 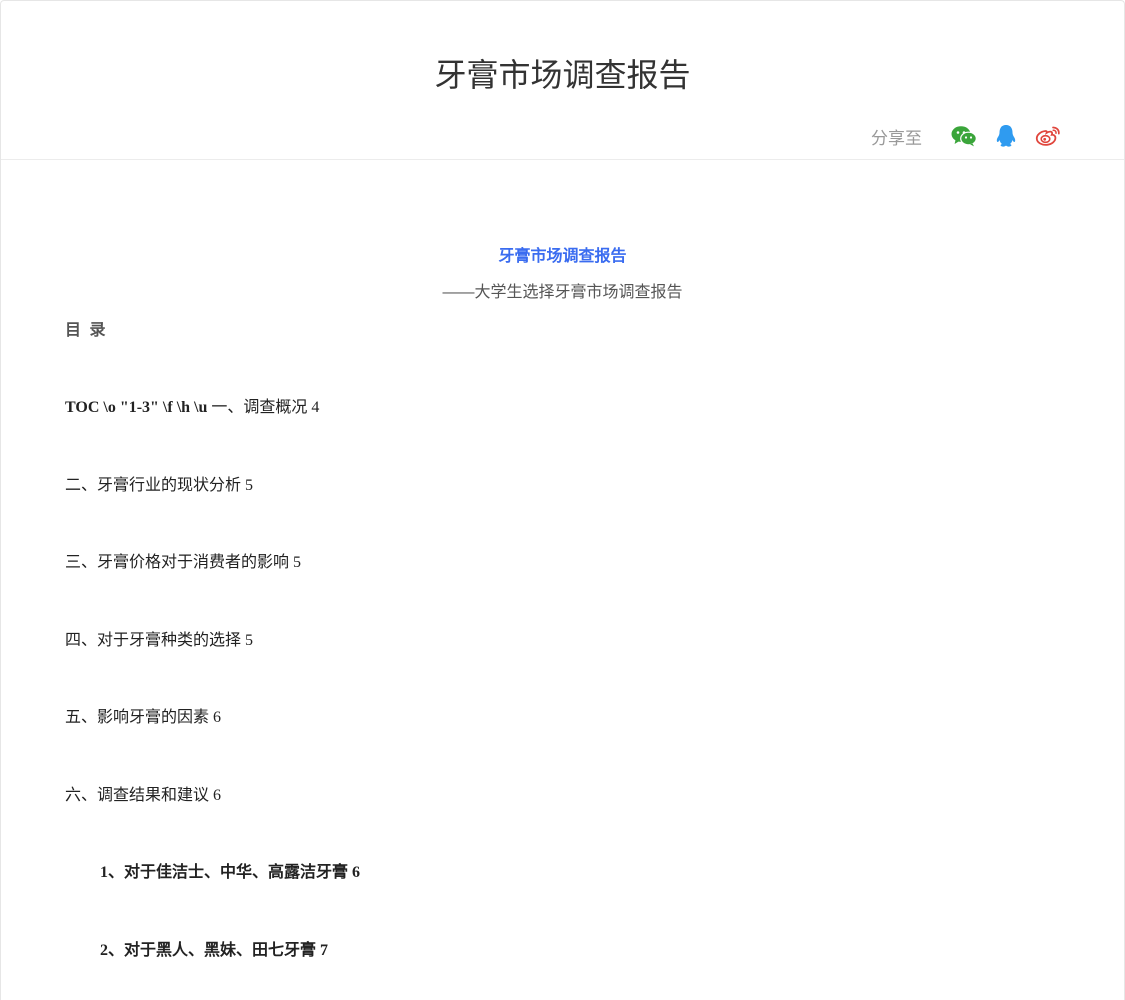 I want to click on toc-item-6: 六、调查结果和建议 6, so click(x=143, y=795).